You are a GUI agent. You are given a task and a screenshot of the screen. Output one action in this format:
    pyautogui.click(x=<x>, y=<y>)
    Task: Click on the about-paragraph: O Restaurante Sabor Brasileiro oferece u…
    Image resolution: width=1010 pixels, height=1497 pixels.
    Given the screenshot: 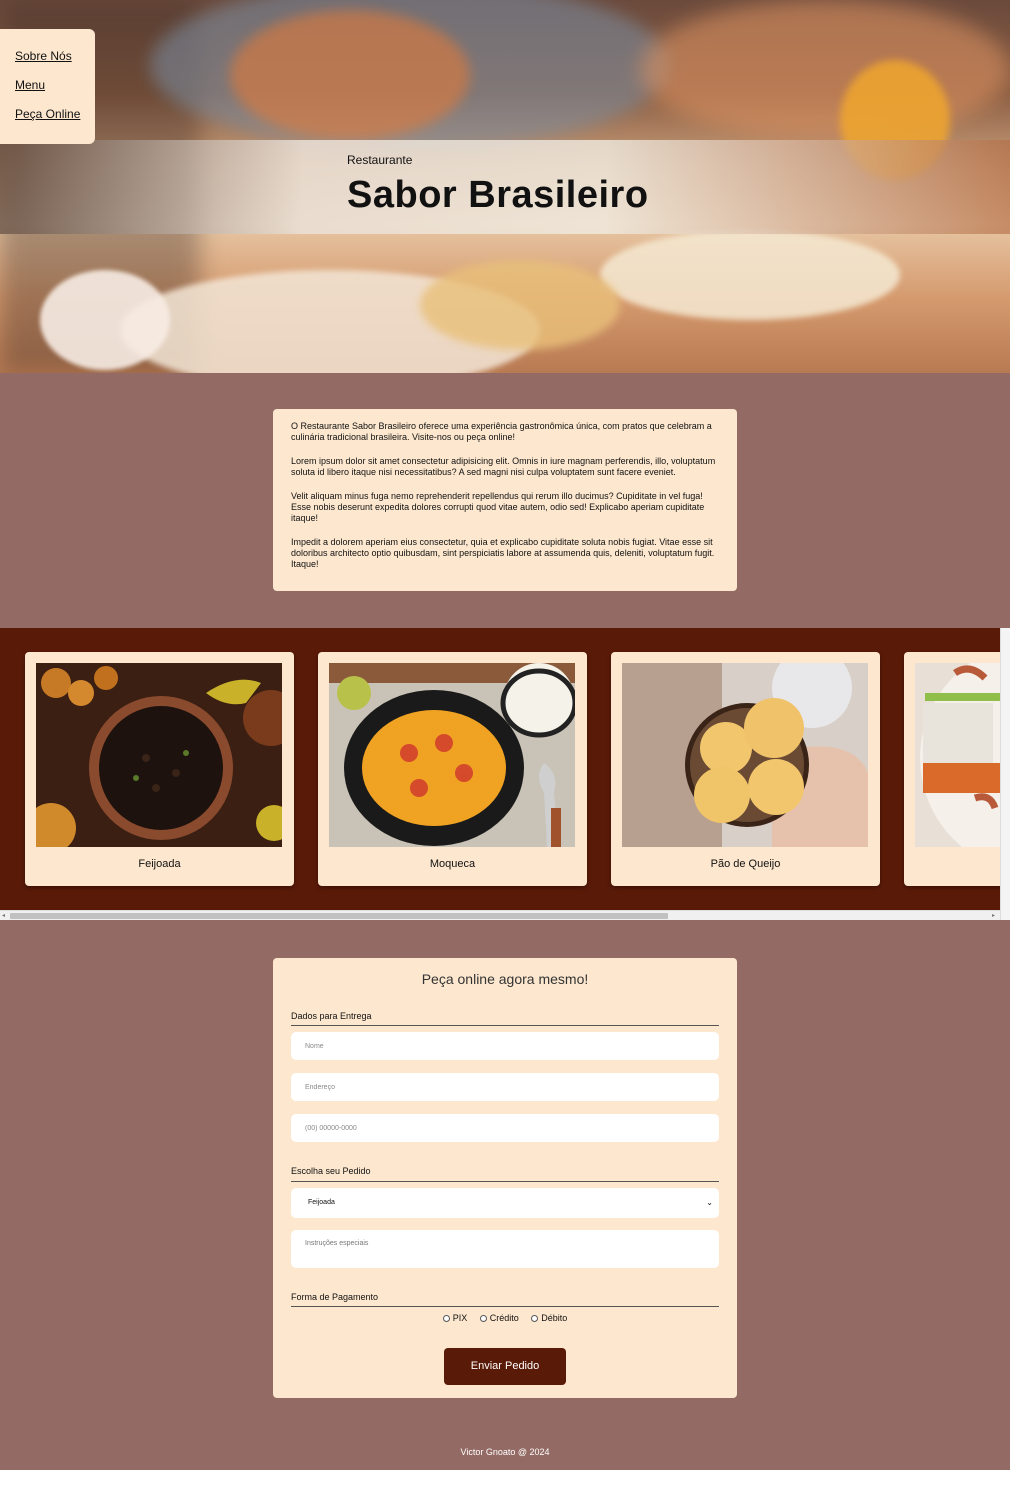 What is the action you would take?
    pyautogui.click(x=501, y=431)
    